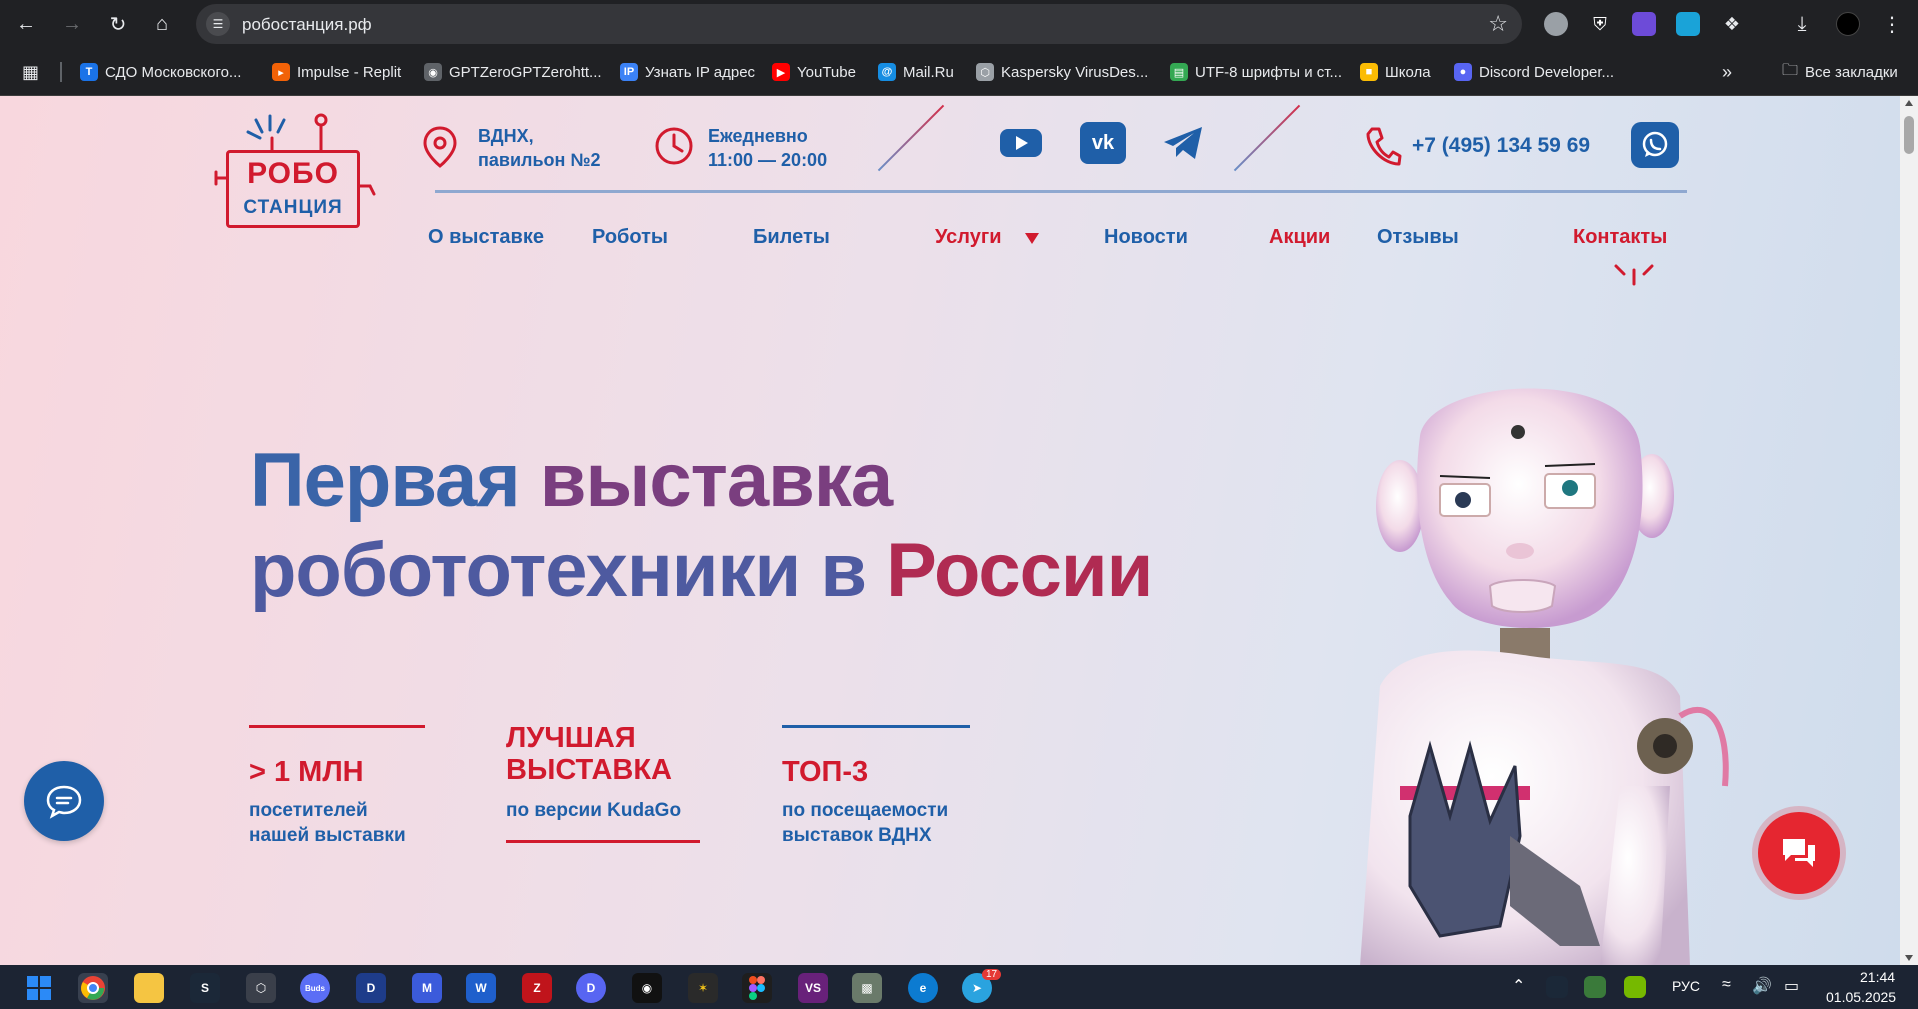 The height and width of the screenshot is (1009, 1918). I want to click on reload-button: ↻, so click(118, 24).